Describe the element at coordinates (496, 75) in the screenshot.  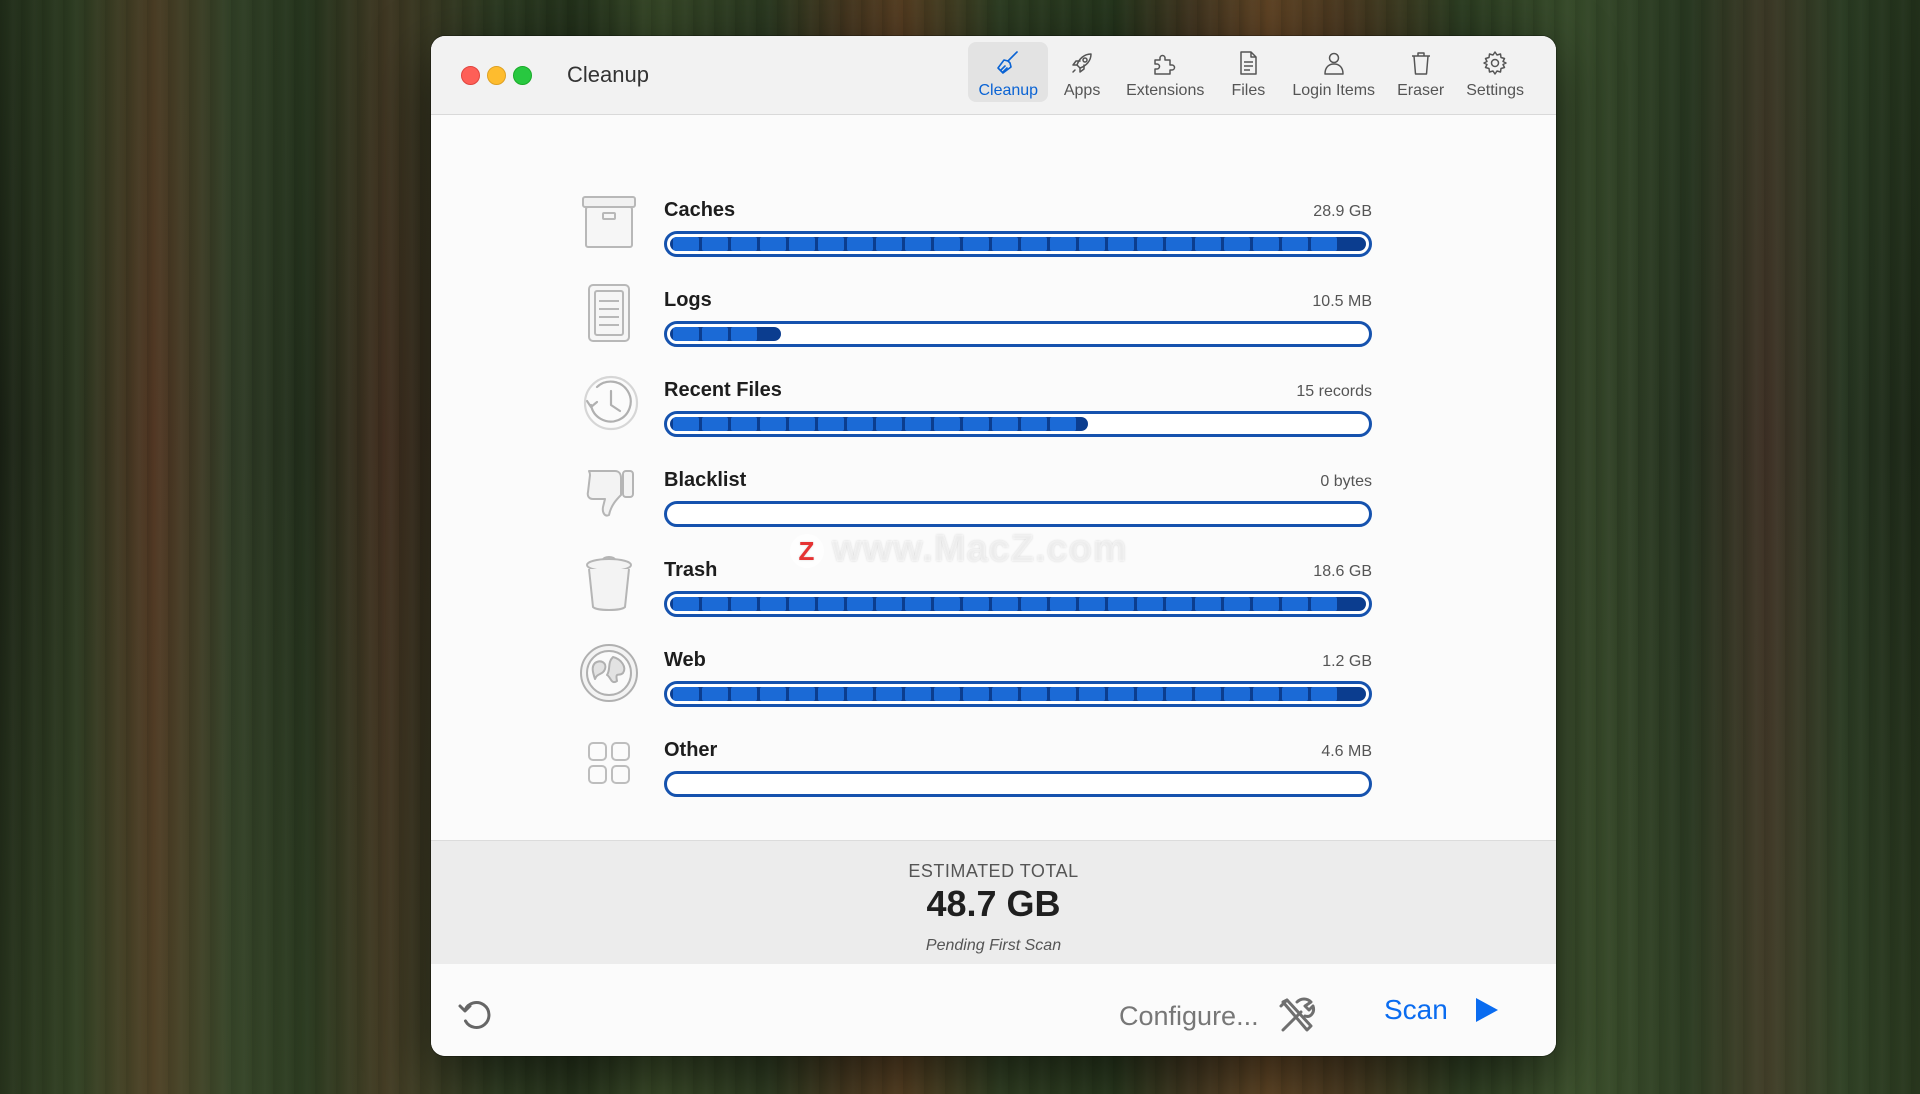
I see `minimize-window-button` at that location.